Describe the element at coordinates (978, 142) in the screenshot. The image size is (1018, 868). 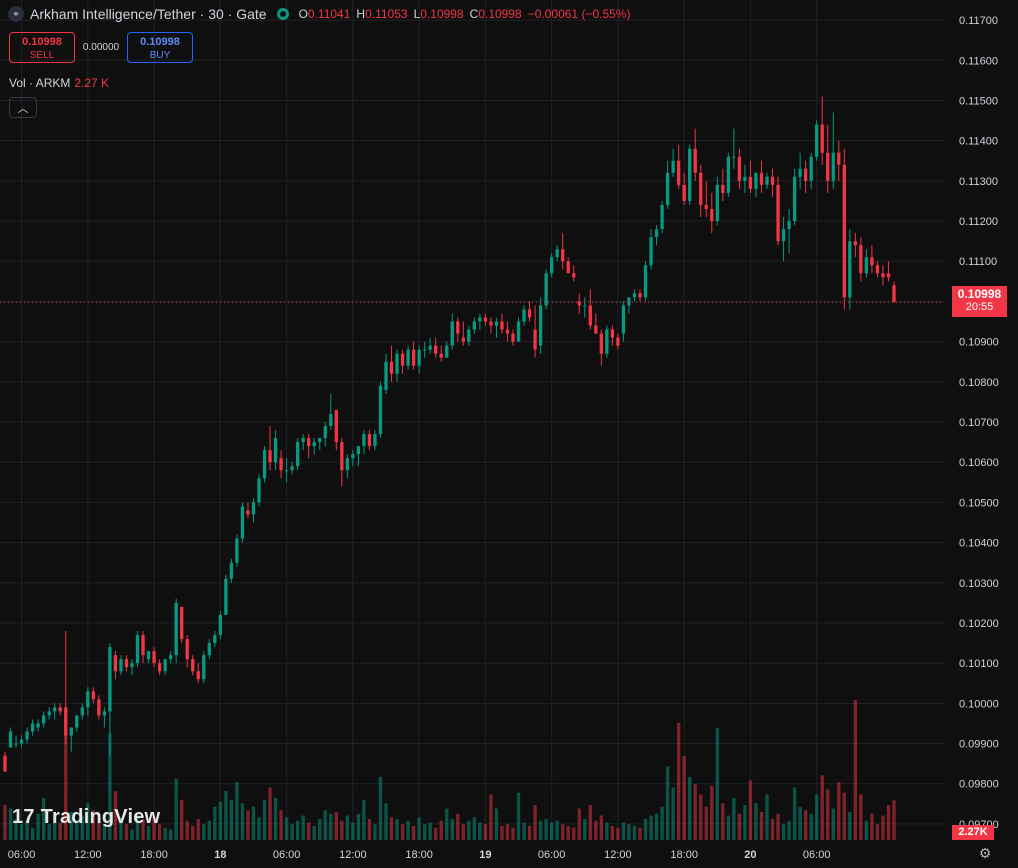
I see `price-tick-label: 0.11400` at that location.